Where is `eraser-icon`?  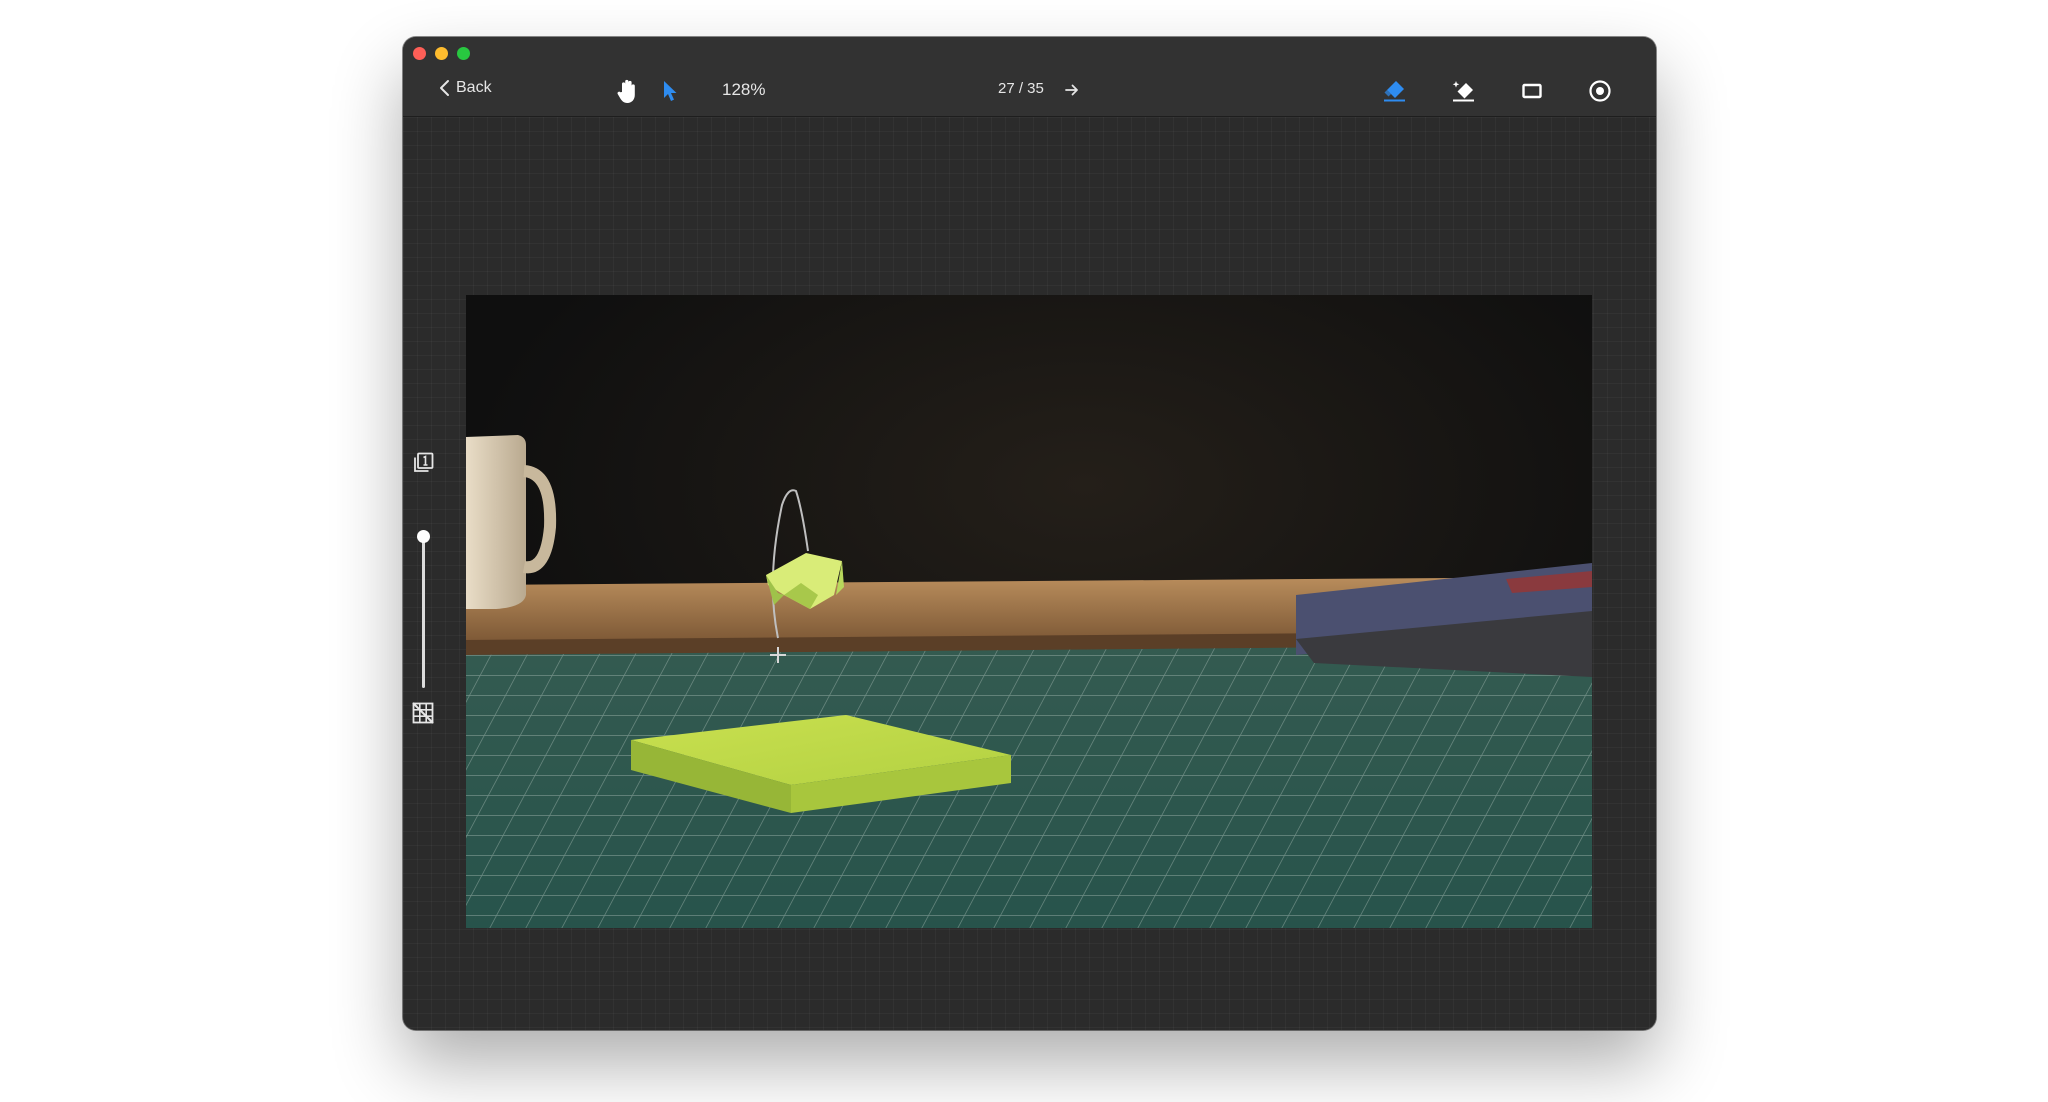 eraser-icon is located at coordinates (1394, 91).